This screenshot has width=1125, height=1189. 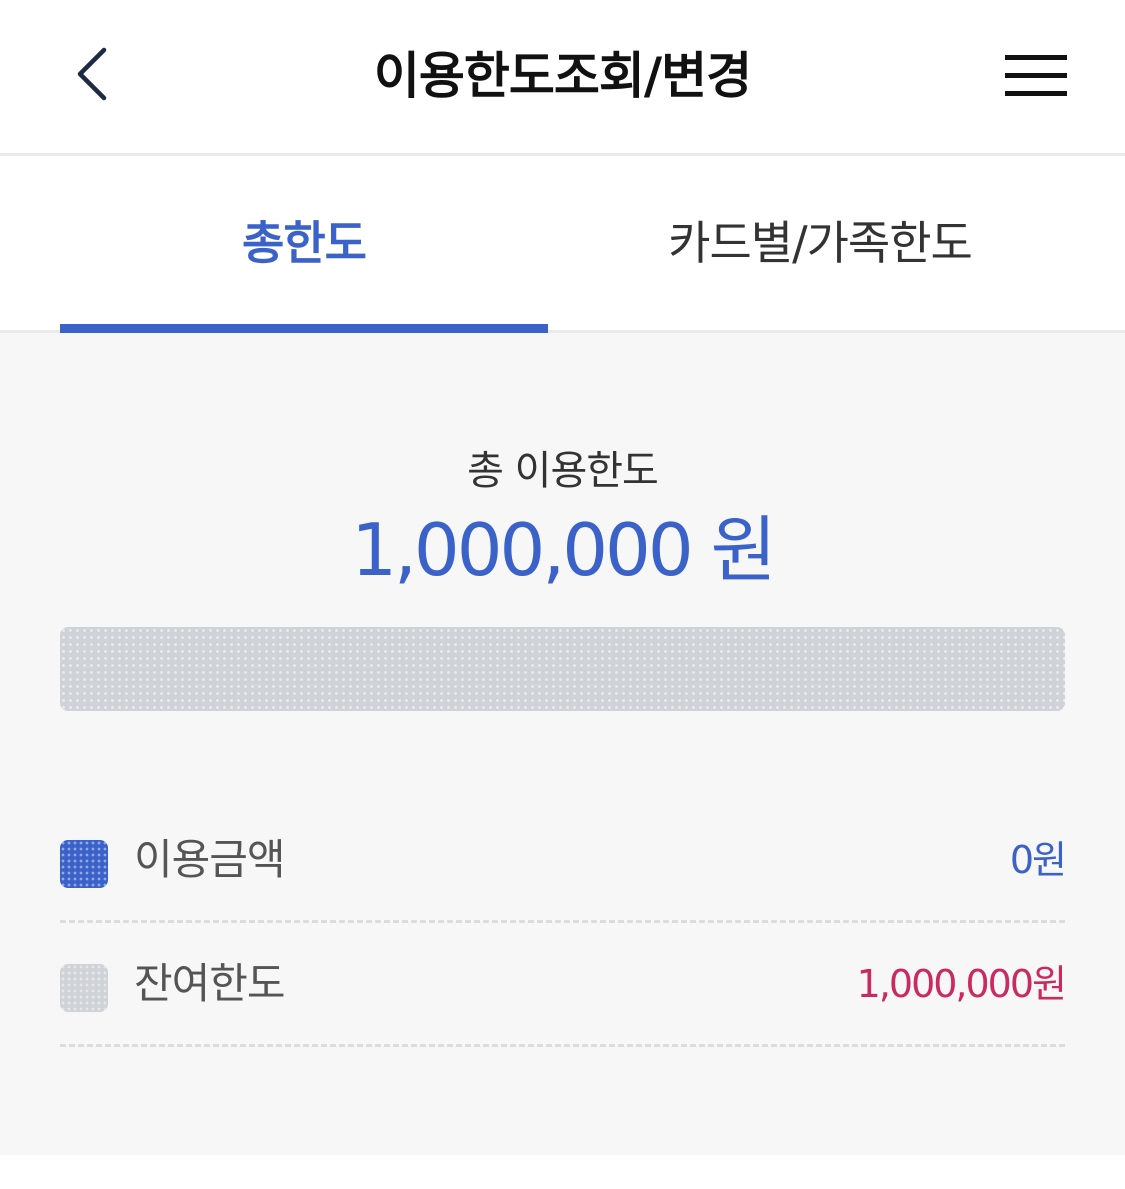 I want to click on used-amount-swatch, so click(x=84, y=864).